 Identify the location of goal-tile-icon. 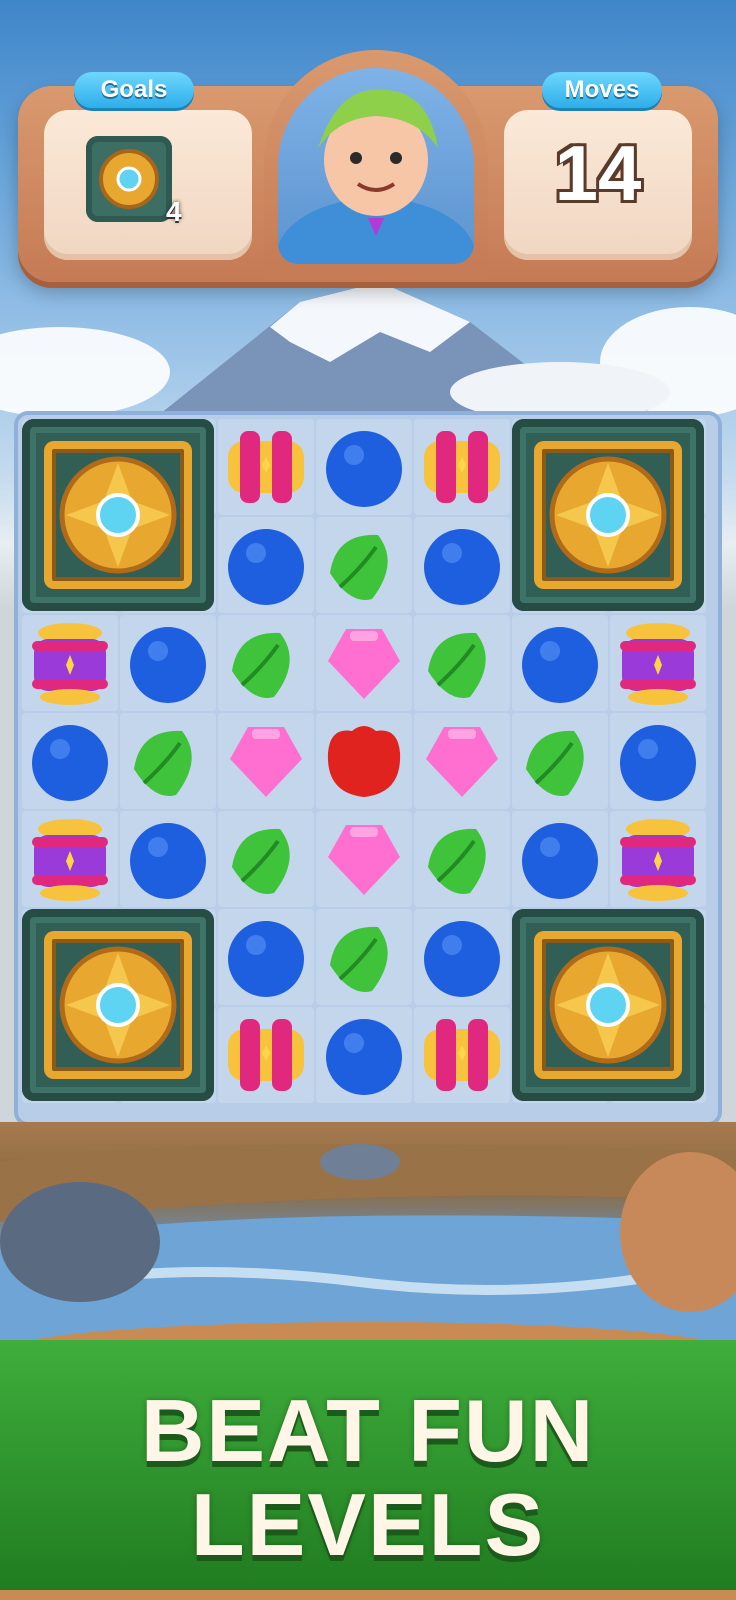
(129, 179).